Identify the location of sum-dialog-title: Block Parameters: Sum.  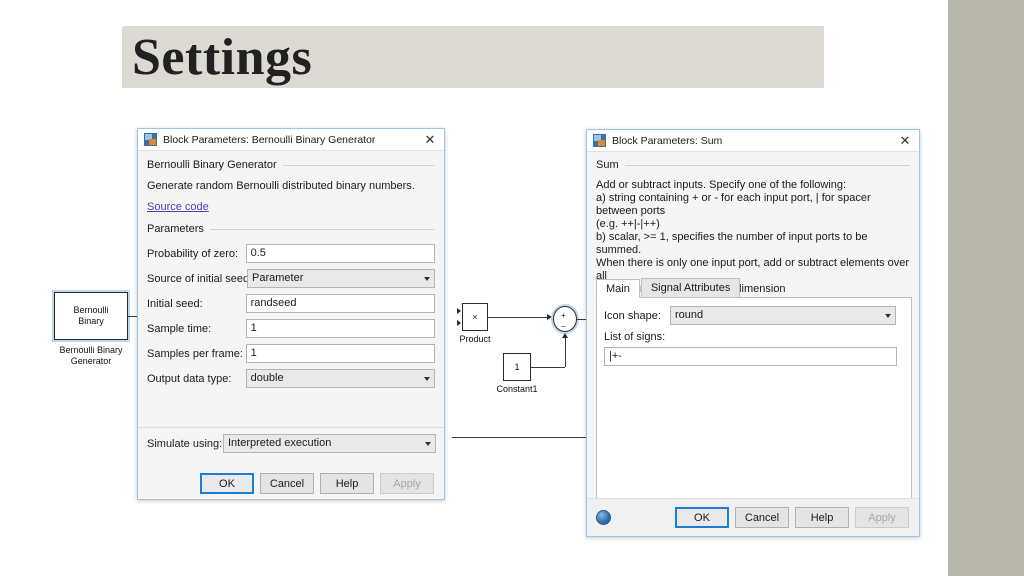
(667, 140).